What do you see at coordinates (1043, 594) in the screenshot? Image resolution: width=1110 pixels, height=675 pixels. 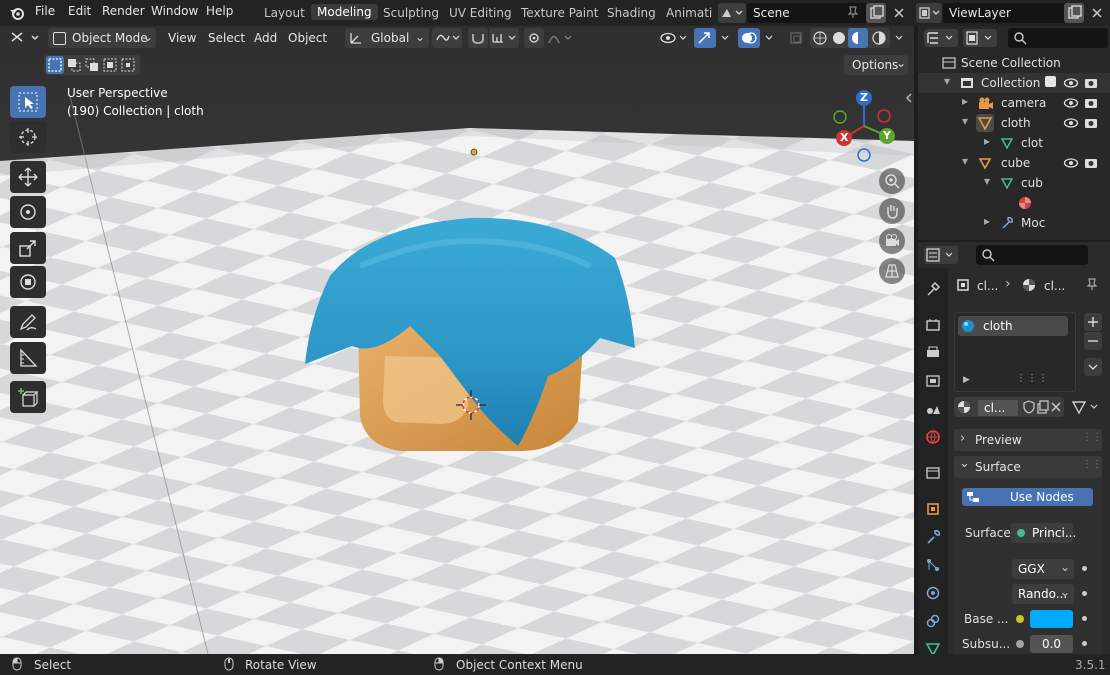 I see `subsurface-method-dropdown: Rando... ⌄` at bounding box center [1043, 594].